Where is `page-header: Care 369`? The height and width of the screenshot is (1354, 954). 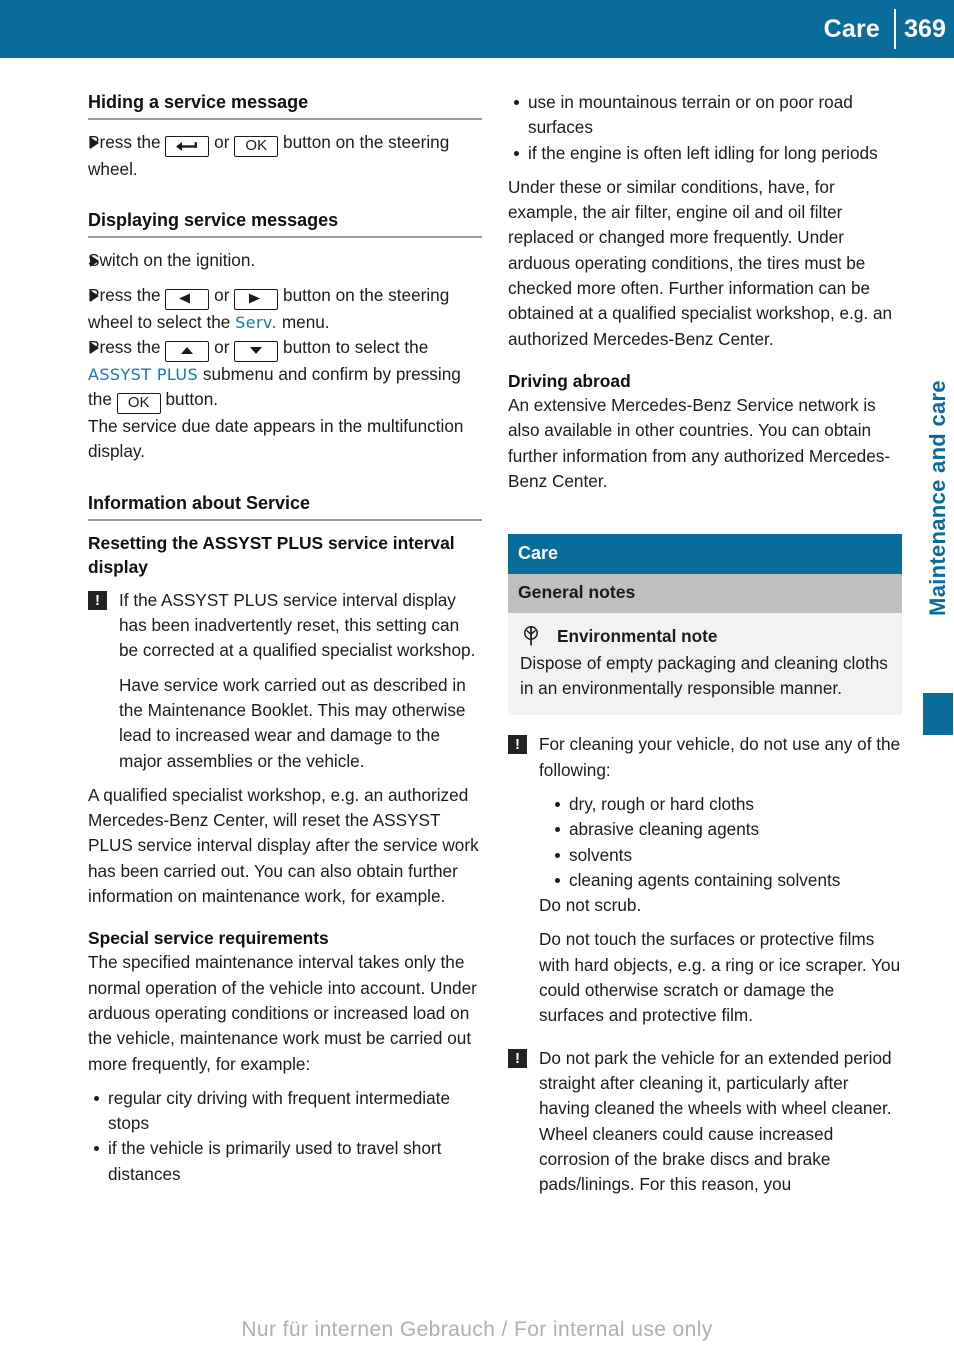 page-header: Care 369 is located at coordinates (477, 29).